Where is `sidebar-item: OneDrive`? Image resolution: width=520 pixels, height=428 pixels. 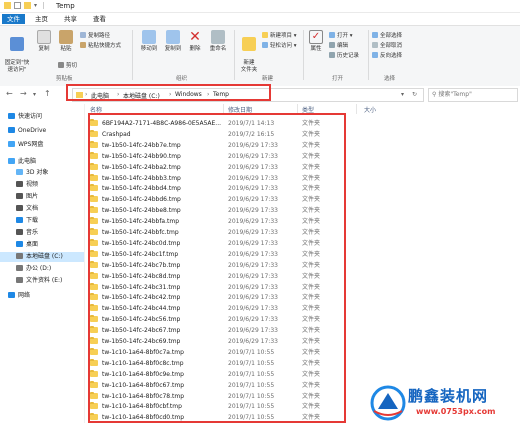
sidebar-item: OneDrive is located at coordinates (27, 131).